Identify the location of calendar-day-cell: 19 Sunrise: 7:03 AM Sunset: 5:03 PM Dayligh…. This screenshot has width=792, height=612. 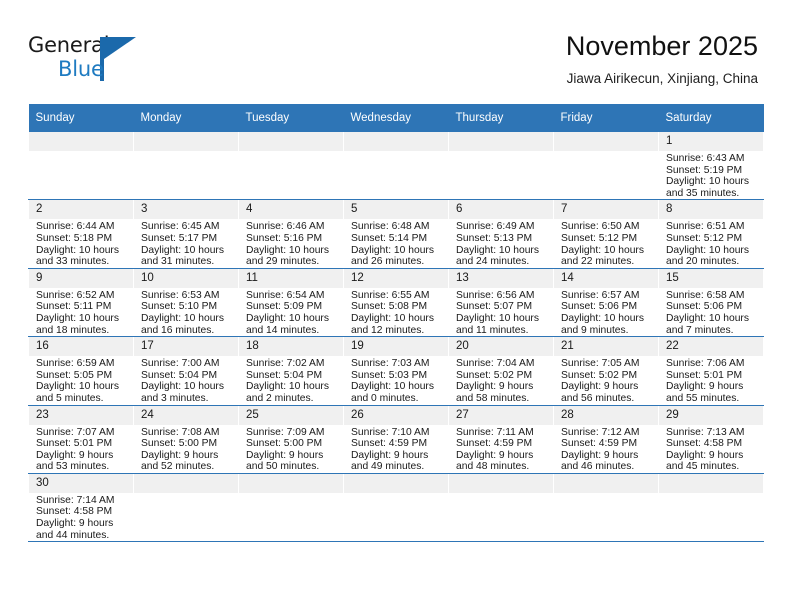
(396, 371).